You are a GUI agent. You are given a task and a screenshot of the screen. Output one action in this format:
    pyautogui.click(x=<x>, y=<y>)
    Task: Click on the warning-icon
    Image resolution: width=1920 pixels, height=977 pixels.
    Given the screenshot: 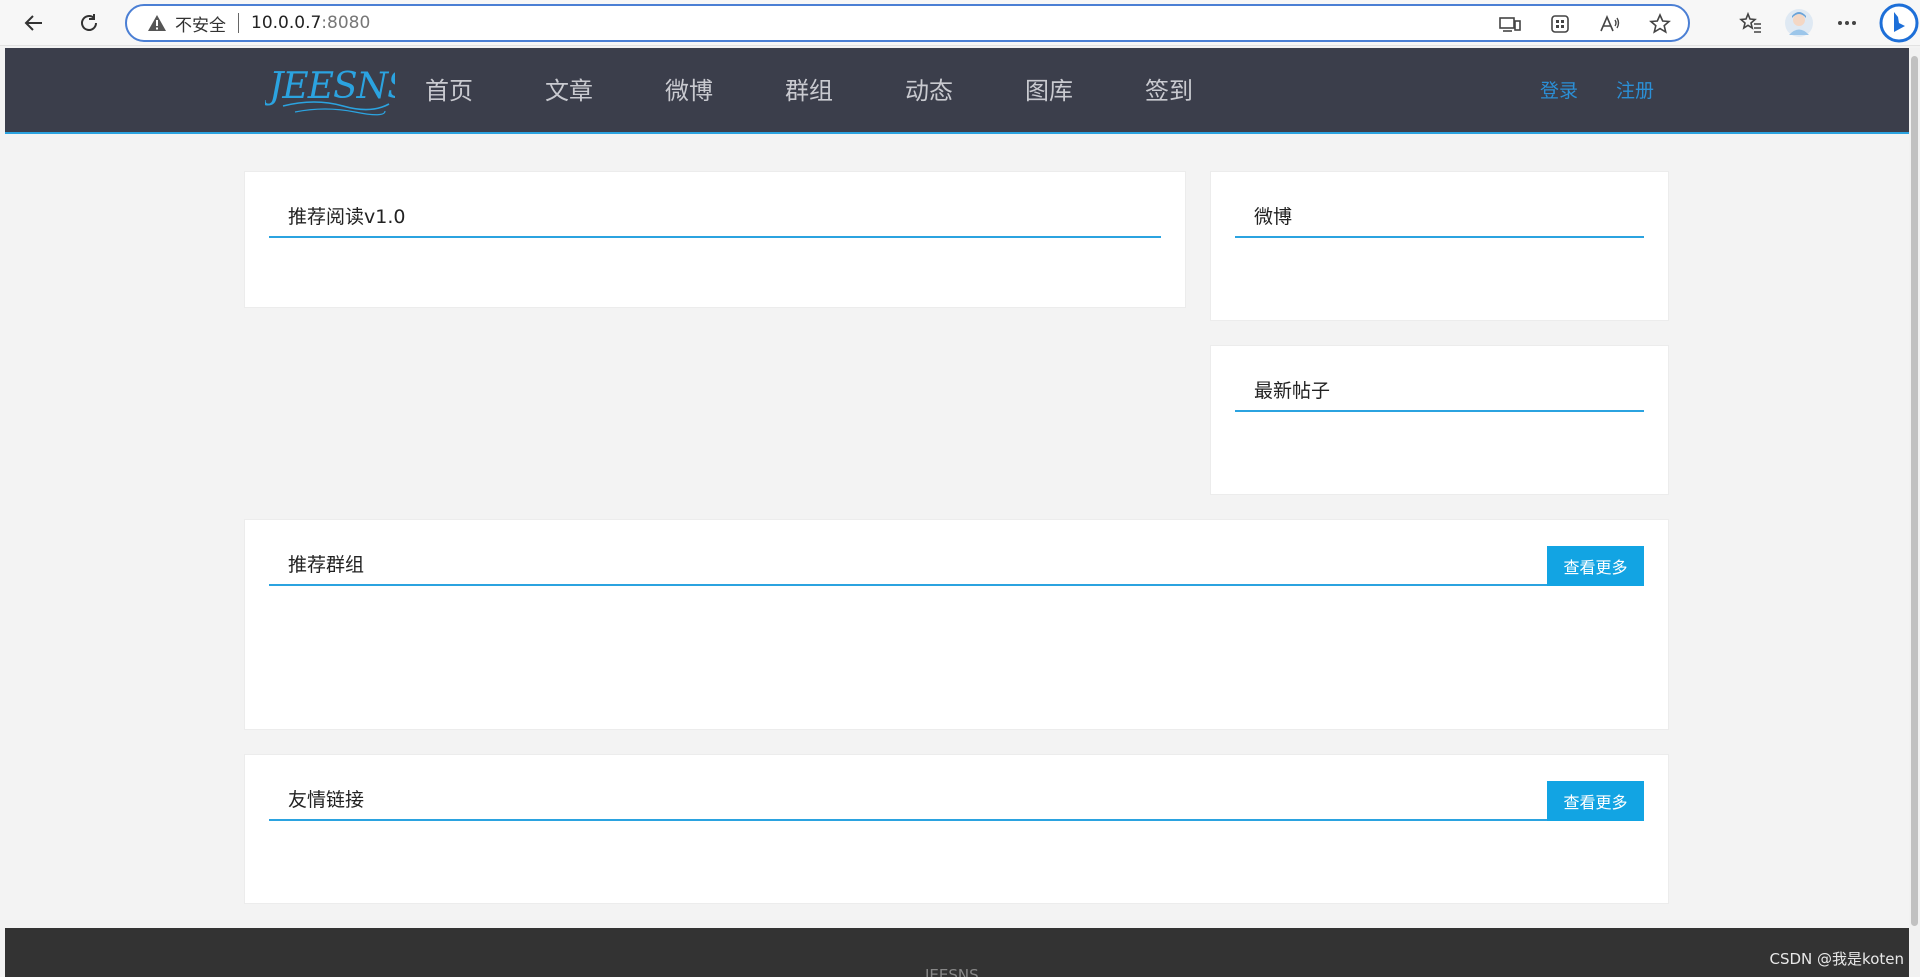 What is the action you would take?
    pyautogui.click(x=157, y=23)
    